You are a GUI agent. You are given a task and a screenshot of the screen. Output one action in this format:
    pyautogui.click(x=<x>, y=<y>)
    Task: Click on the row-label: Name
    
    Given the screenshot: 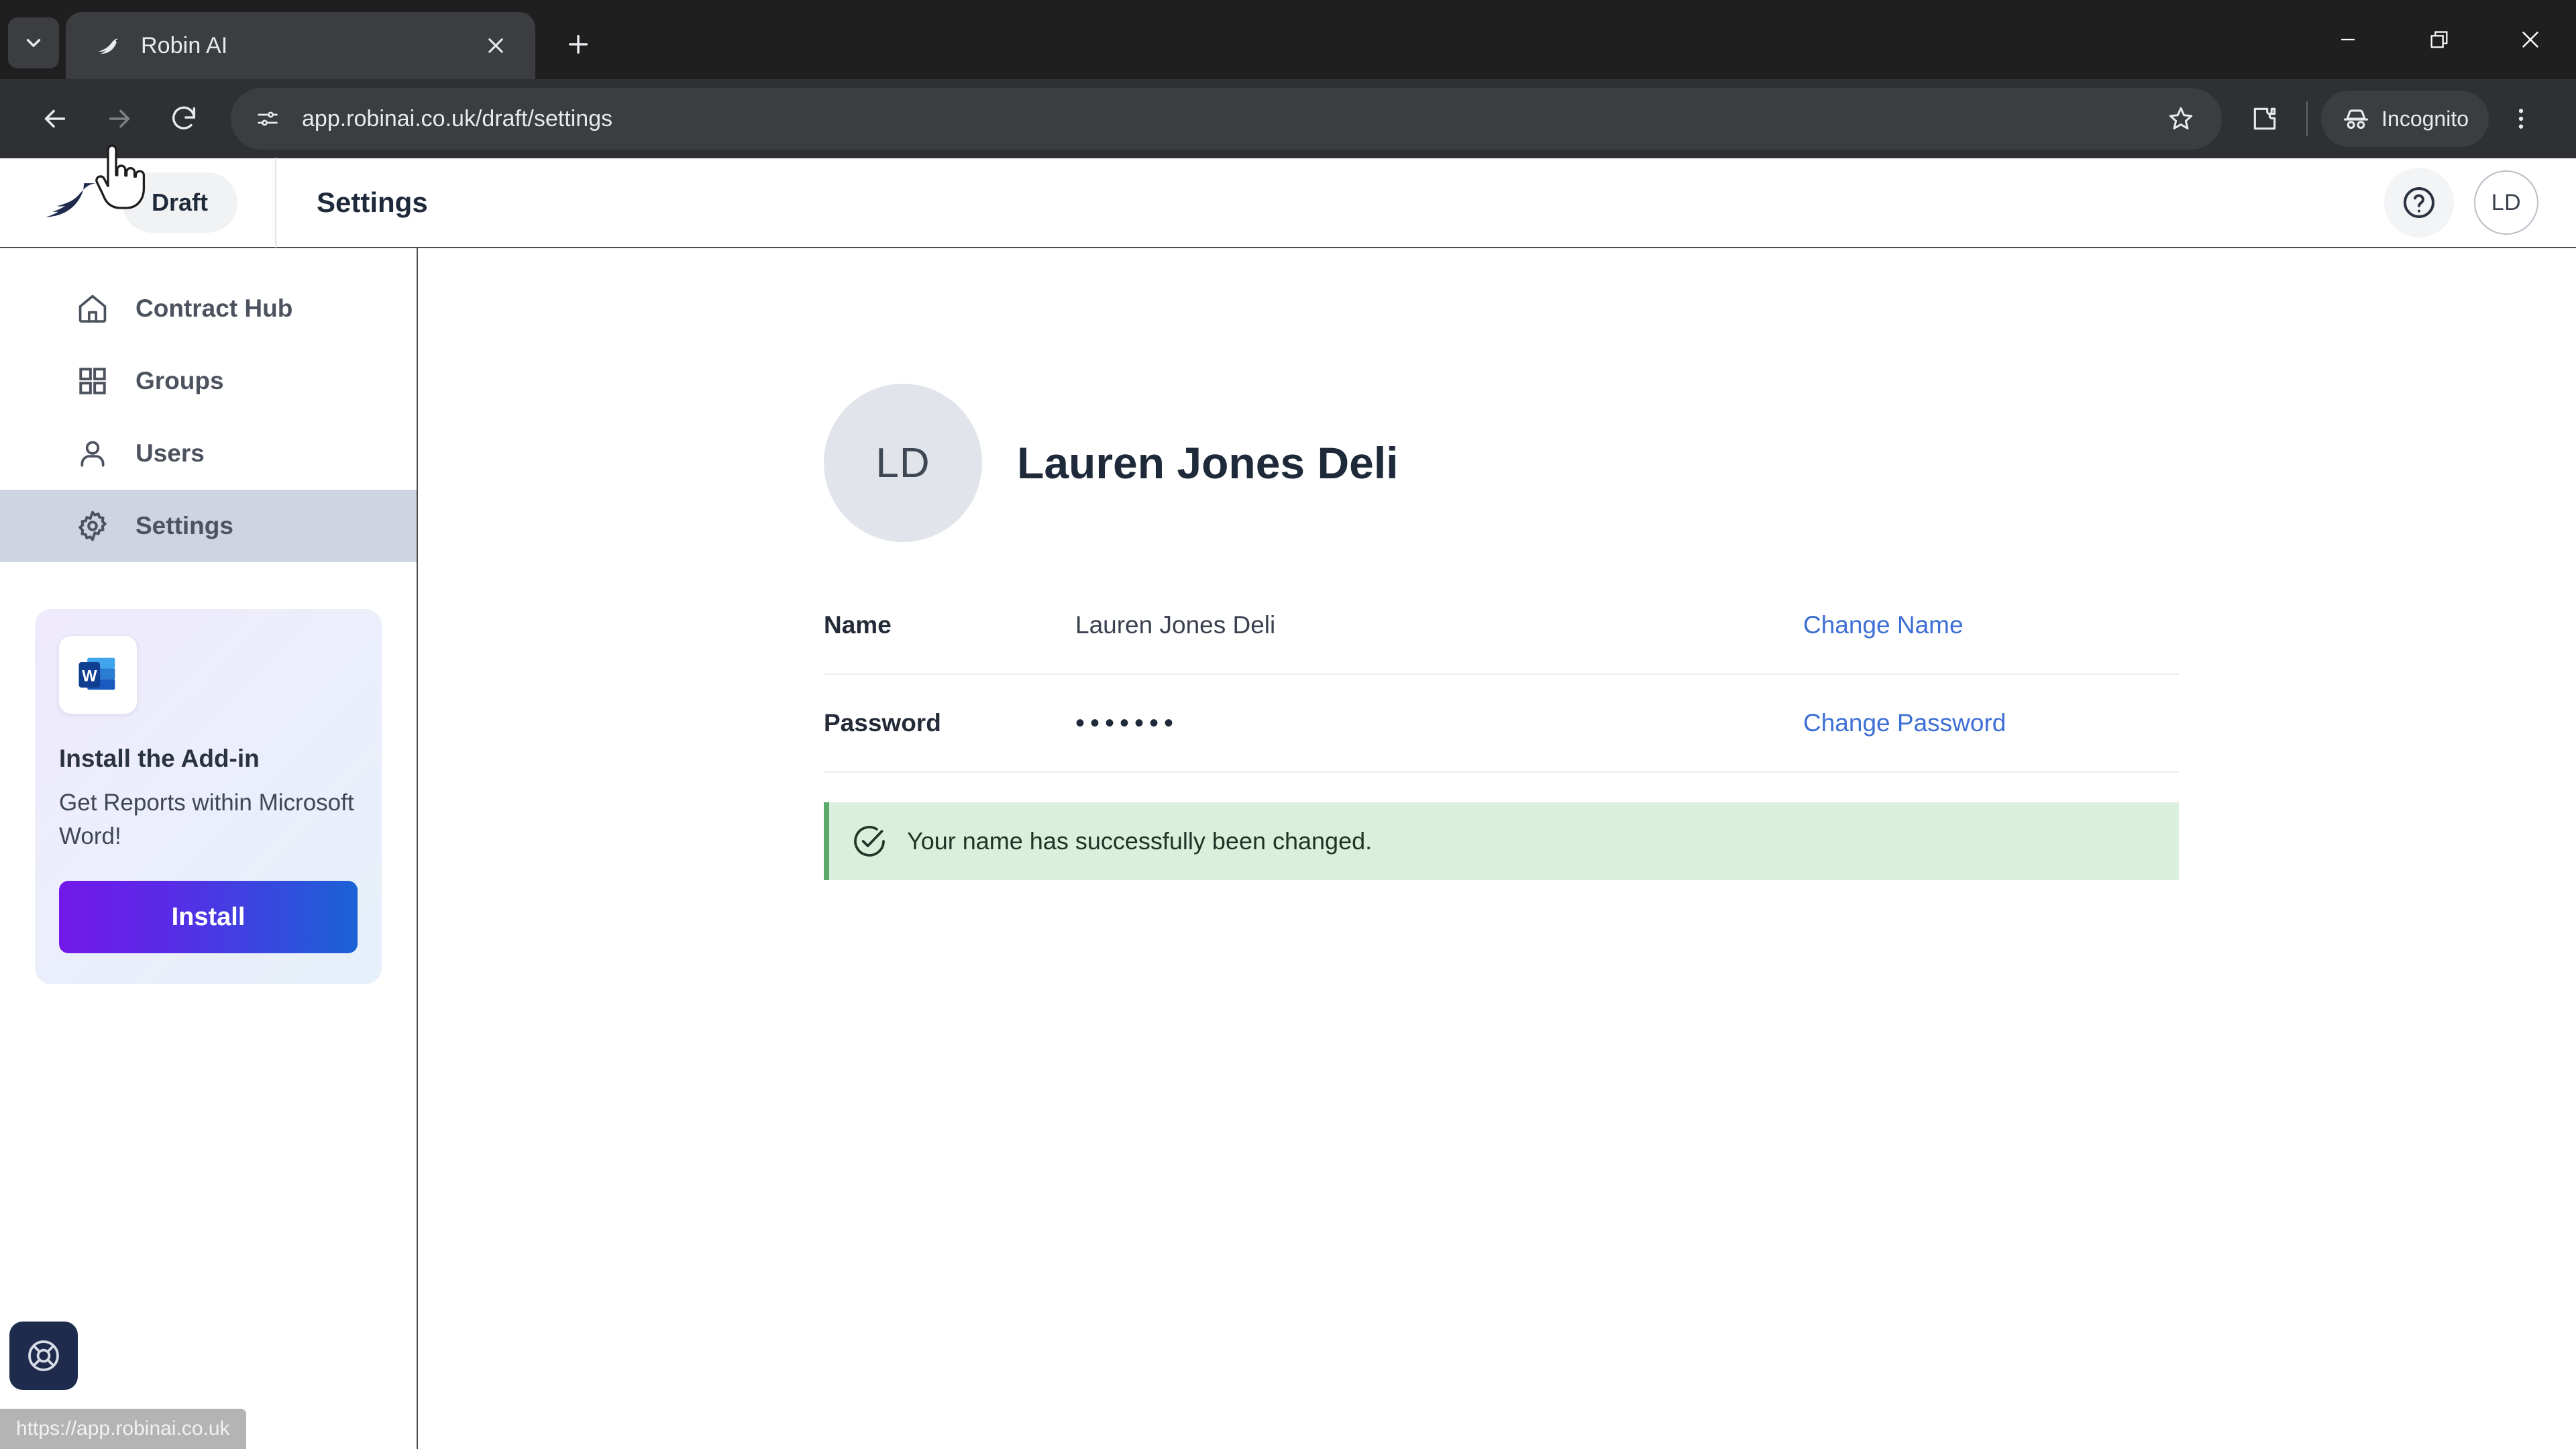 What is the action you would take?
    pyautogui.click(x=858, y=625)
    